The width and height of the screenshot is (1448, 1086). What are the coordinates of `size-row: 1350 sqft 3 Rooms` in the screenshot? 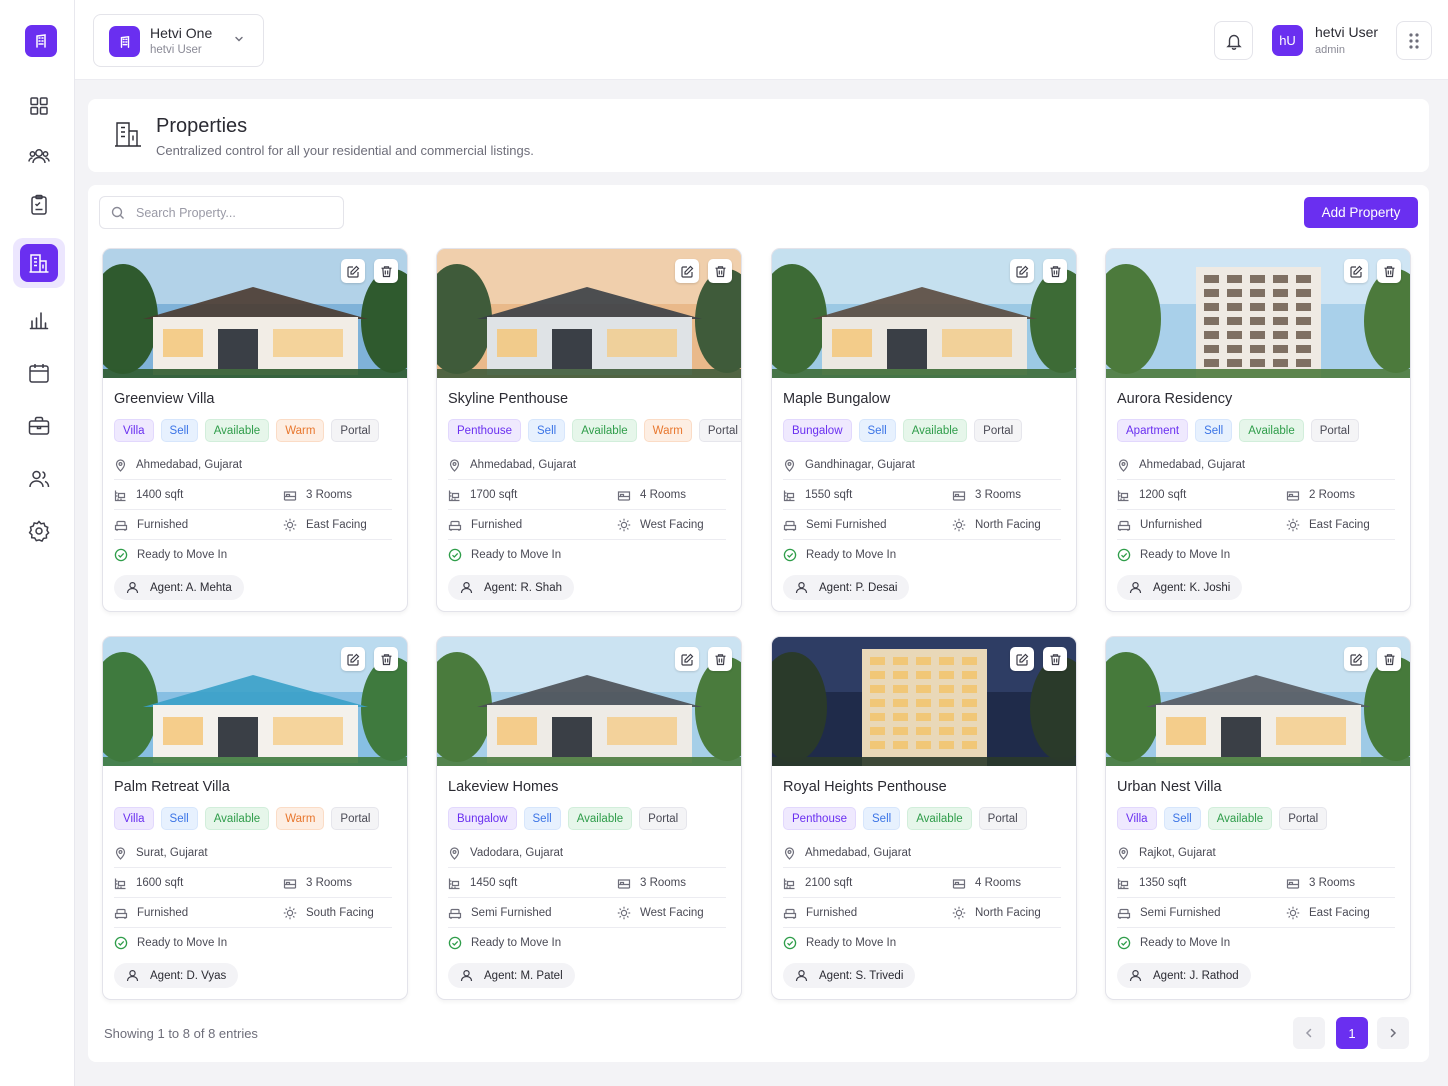 It's located at (1256, 883).